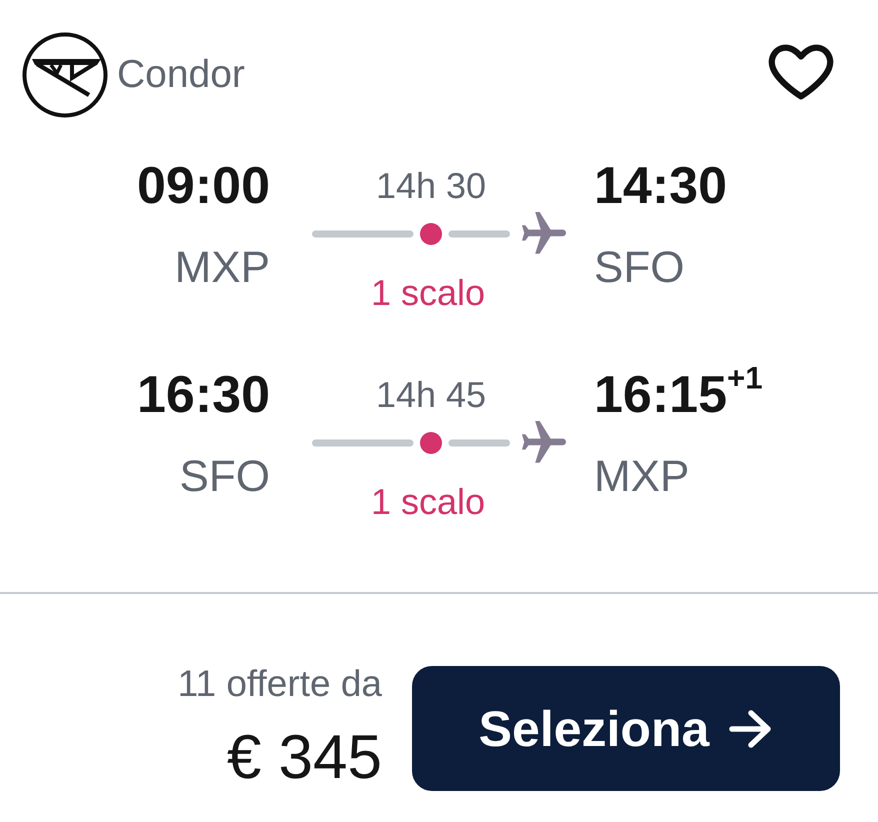 This screenshot has height=822, width=878. Describe the element at coordinates (304, 758) in the screenshot. I see `price: € 345` at that location.